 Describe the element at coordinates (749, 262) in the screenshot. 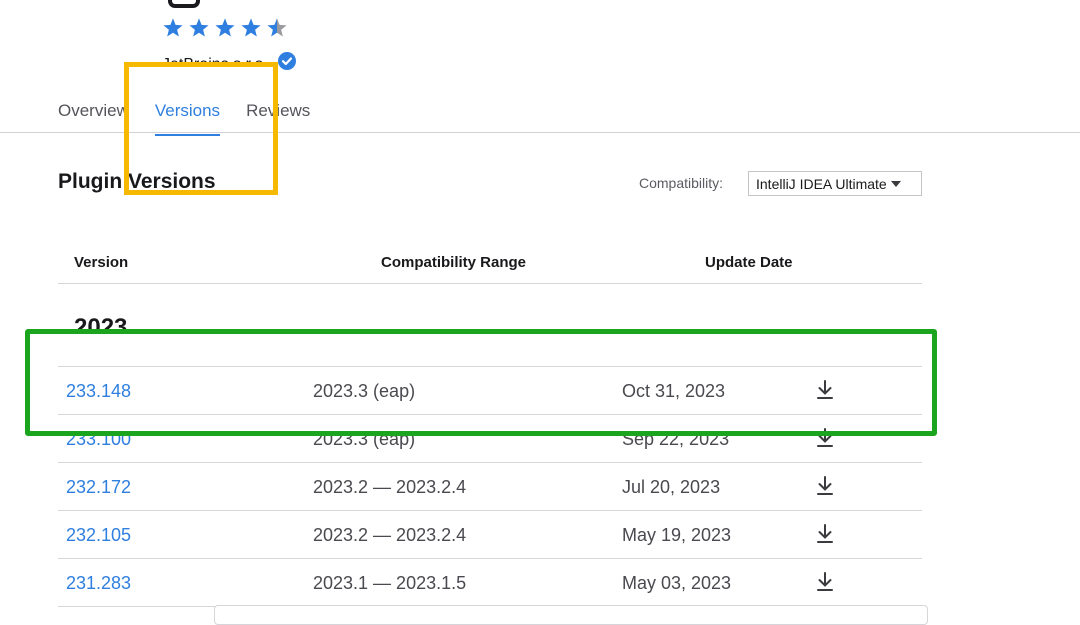

I see `column-header-date: Update Date` at that location.